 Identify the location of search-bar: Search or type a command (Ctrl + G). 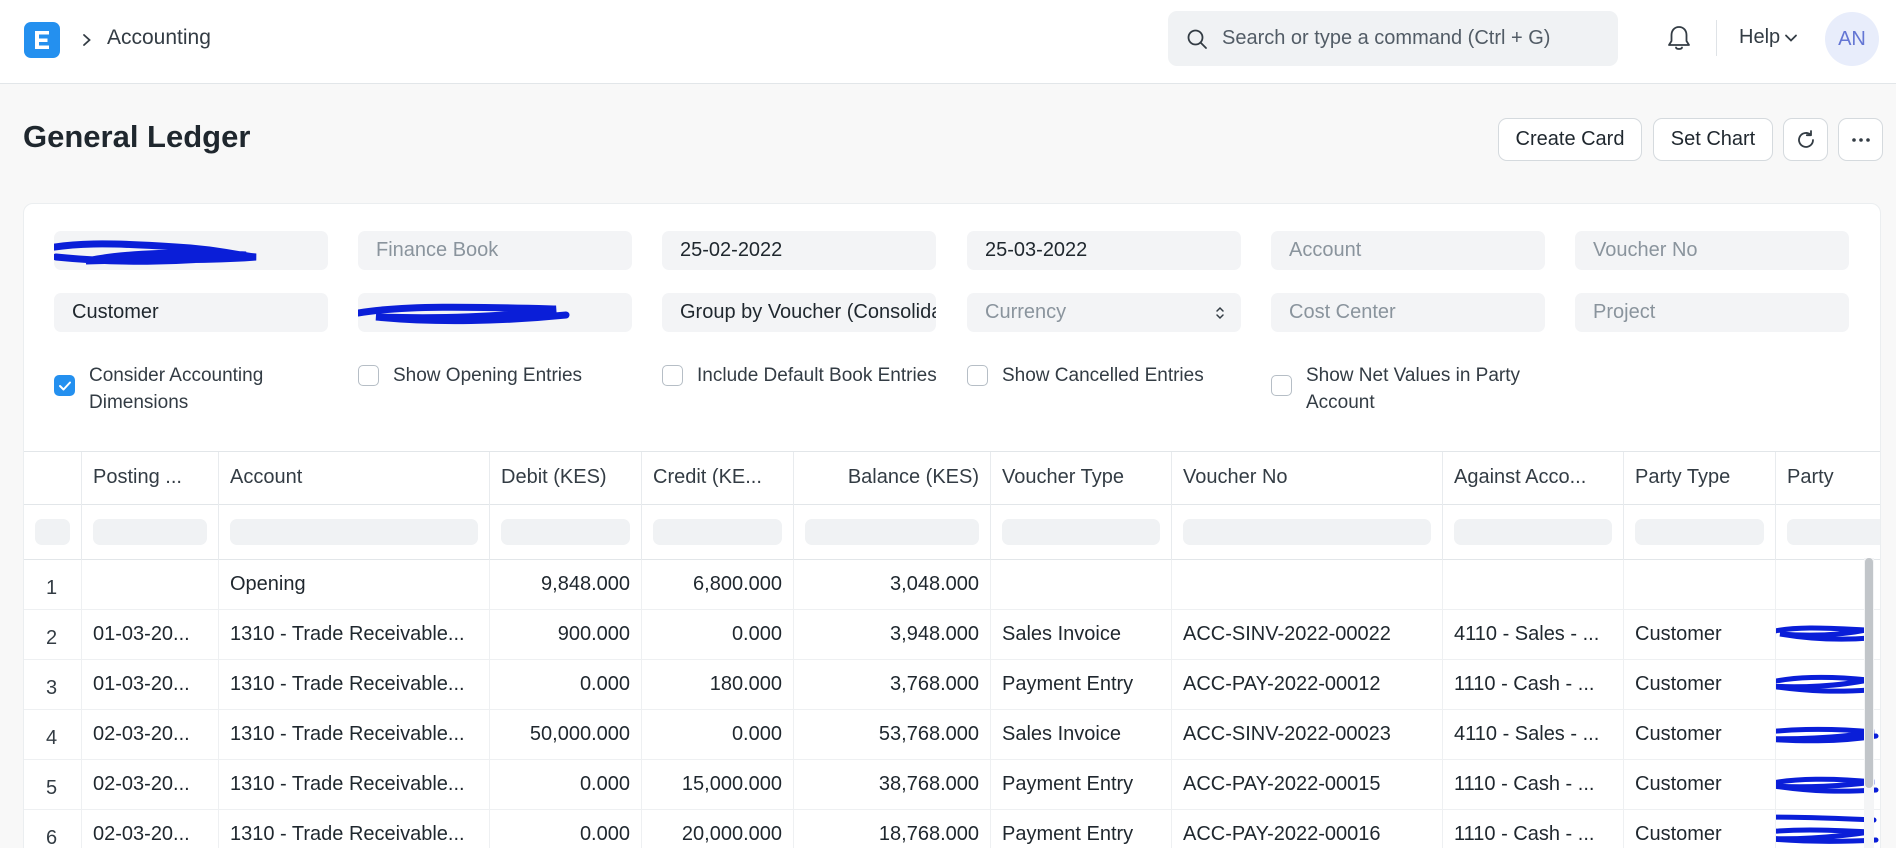
(1393, 38).